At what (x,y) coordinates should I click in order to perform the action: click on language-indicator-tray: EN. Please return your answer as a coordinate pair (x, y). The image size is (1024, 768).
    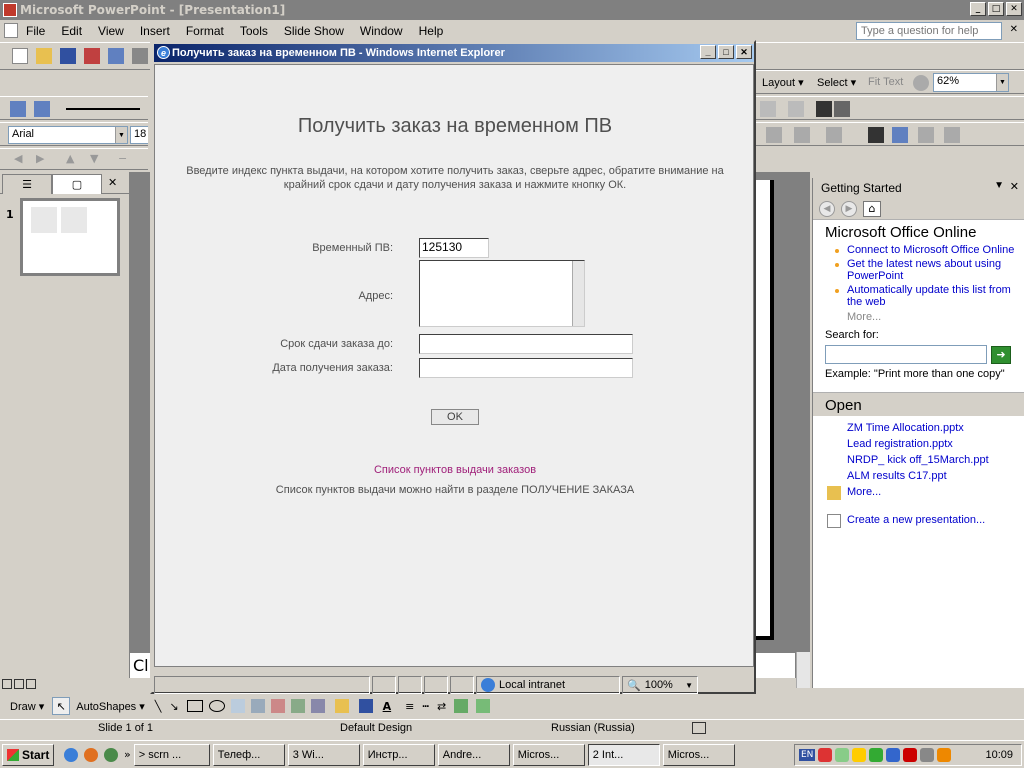
    Looking at the image, I should click on (807, 755).